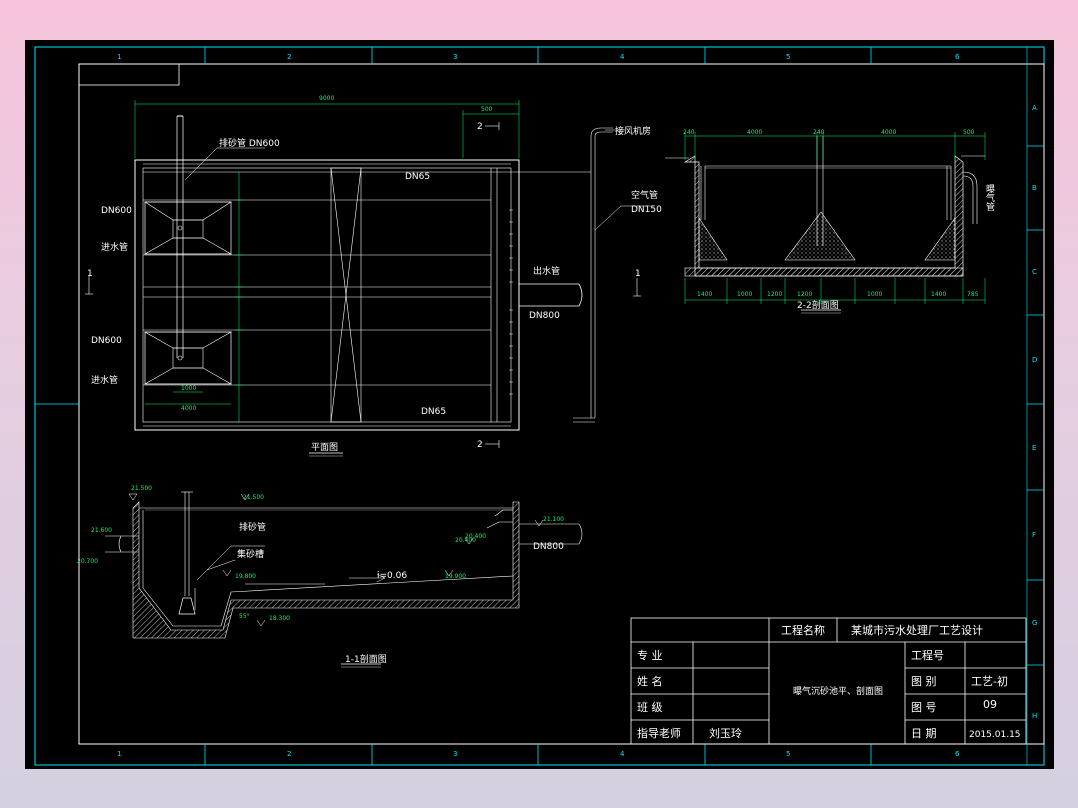 The height and width of the screenshot is (808, 1078). I want to click on zone-bottom-2: 2, so click(289, 754).